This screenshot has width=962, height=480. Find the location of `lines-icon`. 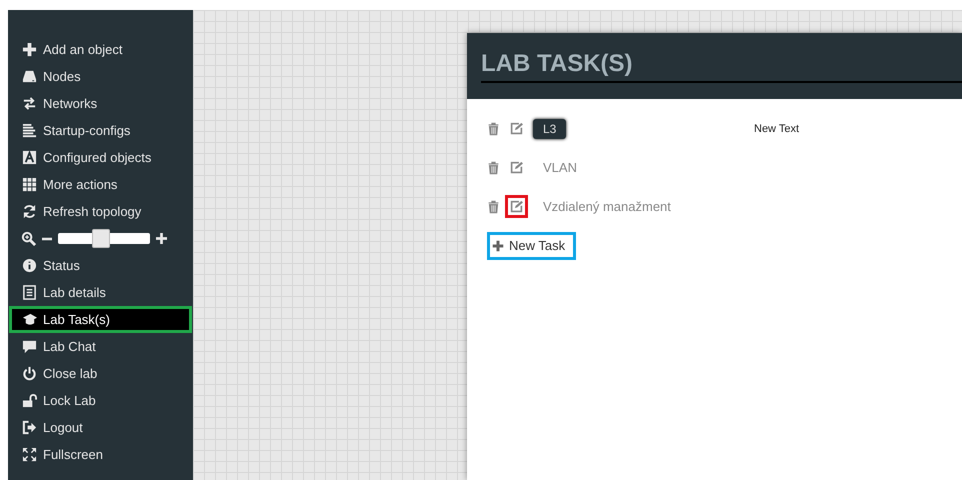

lines-icon is located at coordinates (29, 130).